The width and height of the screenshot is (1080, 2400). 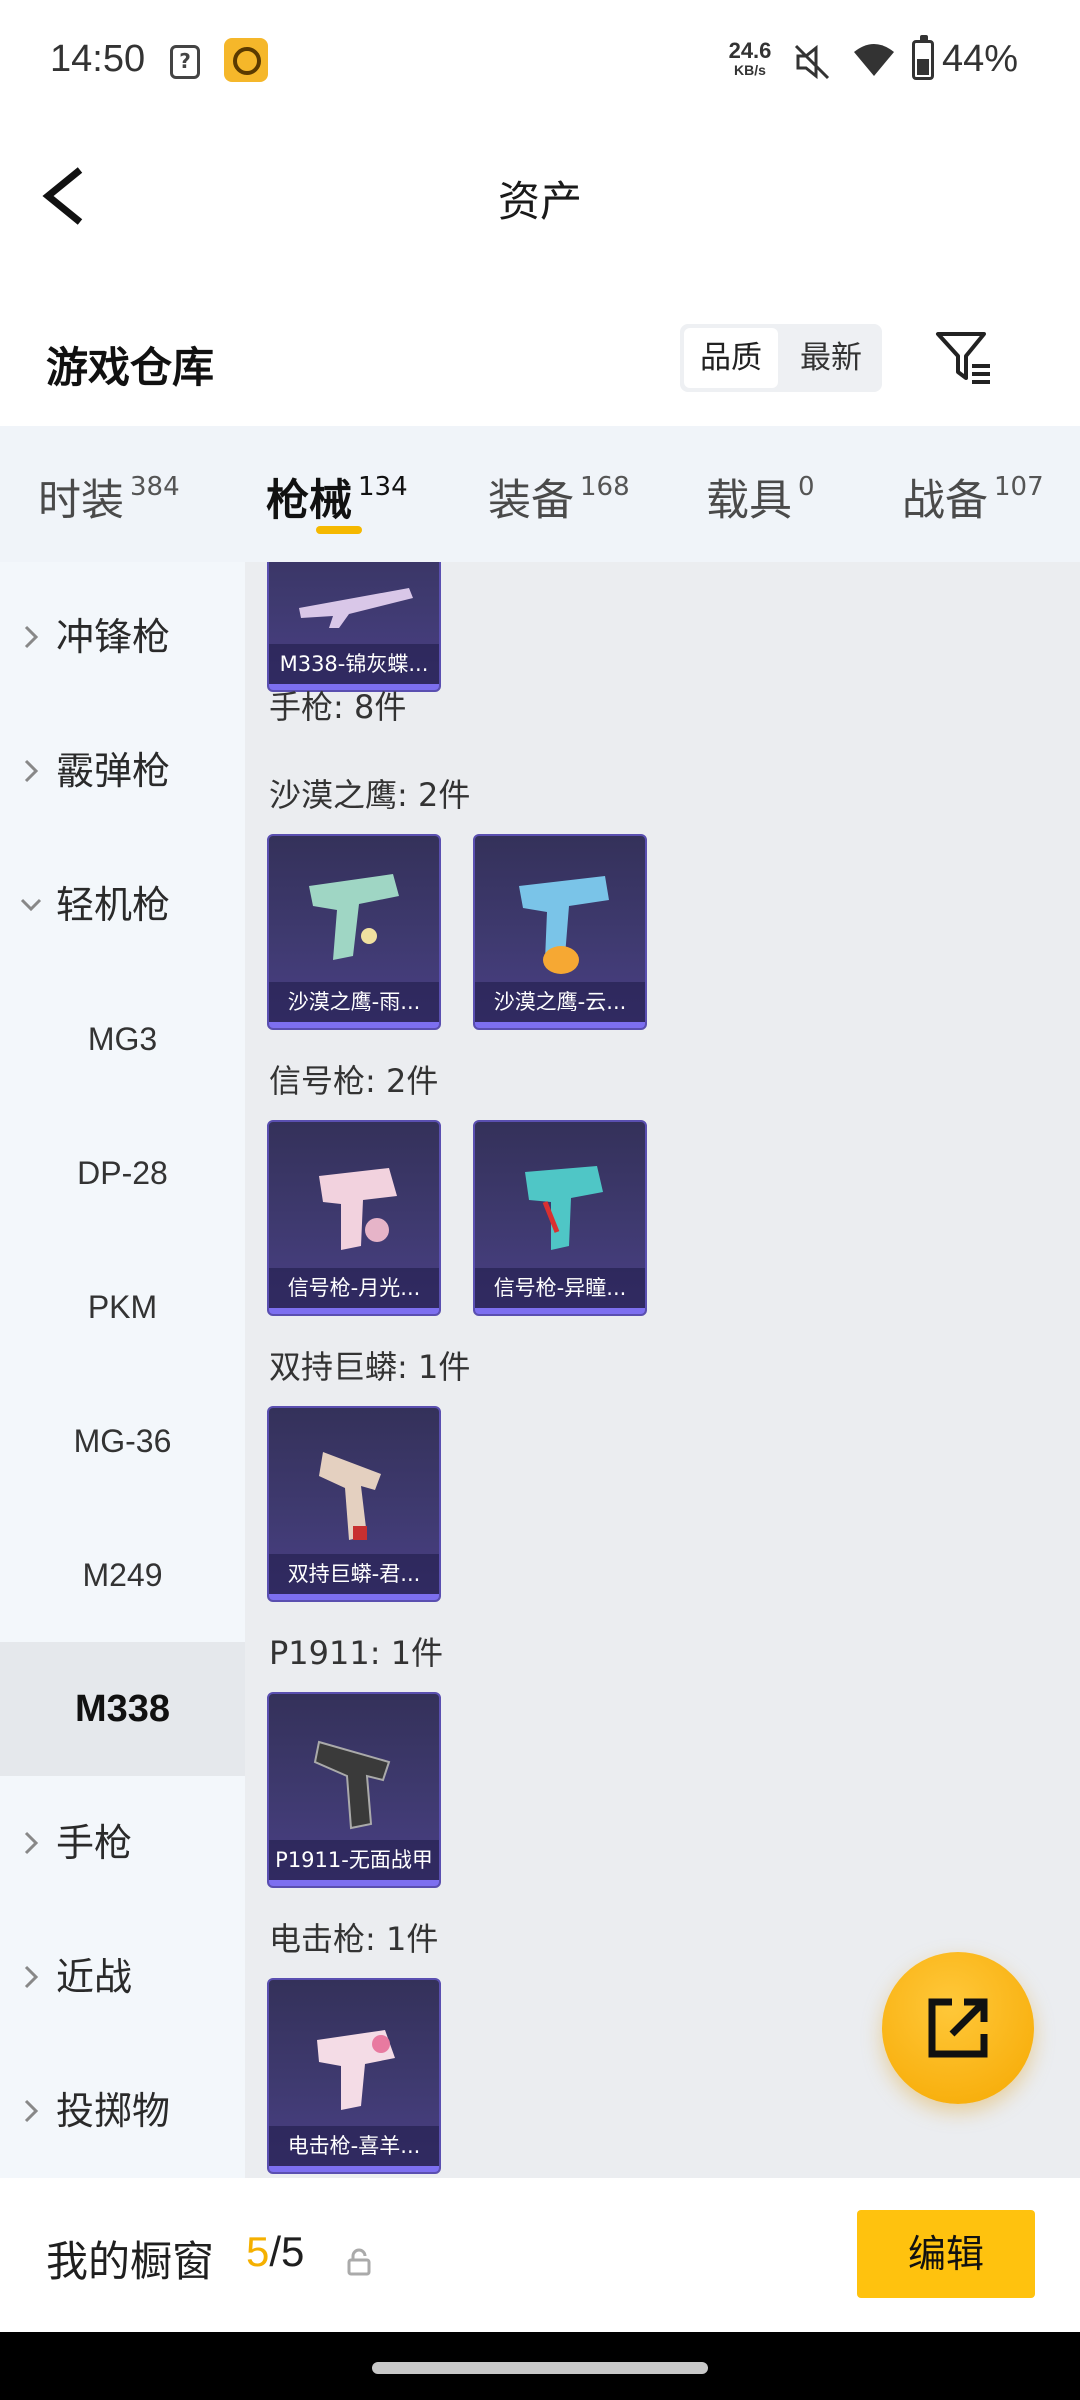 I want to click on section-title: 游戏仓库, so click(x=130, y=367).